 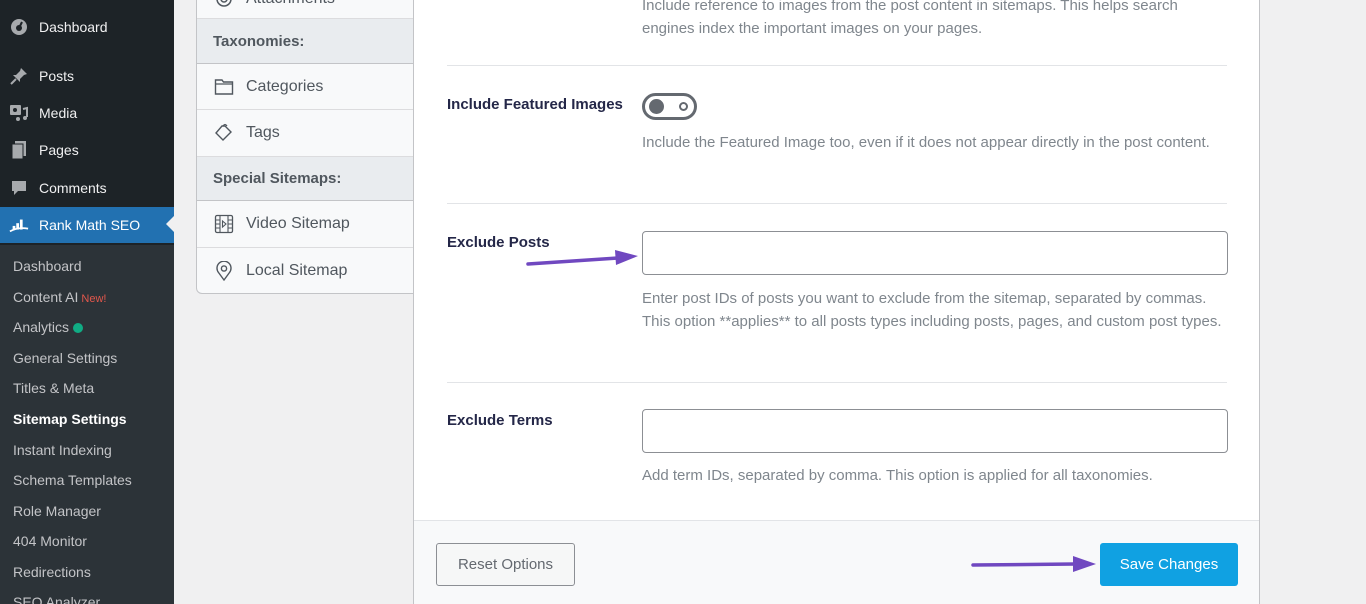 What do you see at coordinates (41, 327) in the screenshot?
I see `submenu-label: Analytics` at bounding box center [41, 327].